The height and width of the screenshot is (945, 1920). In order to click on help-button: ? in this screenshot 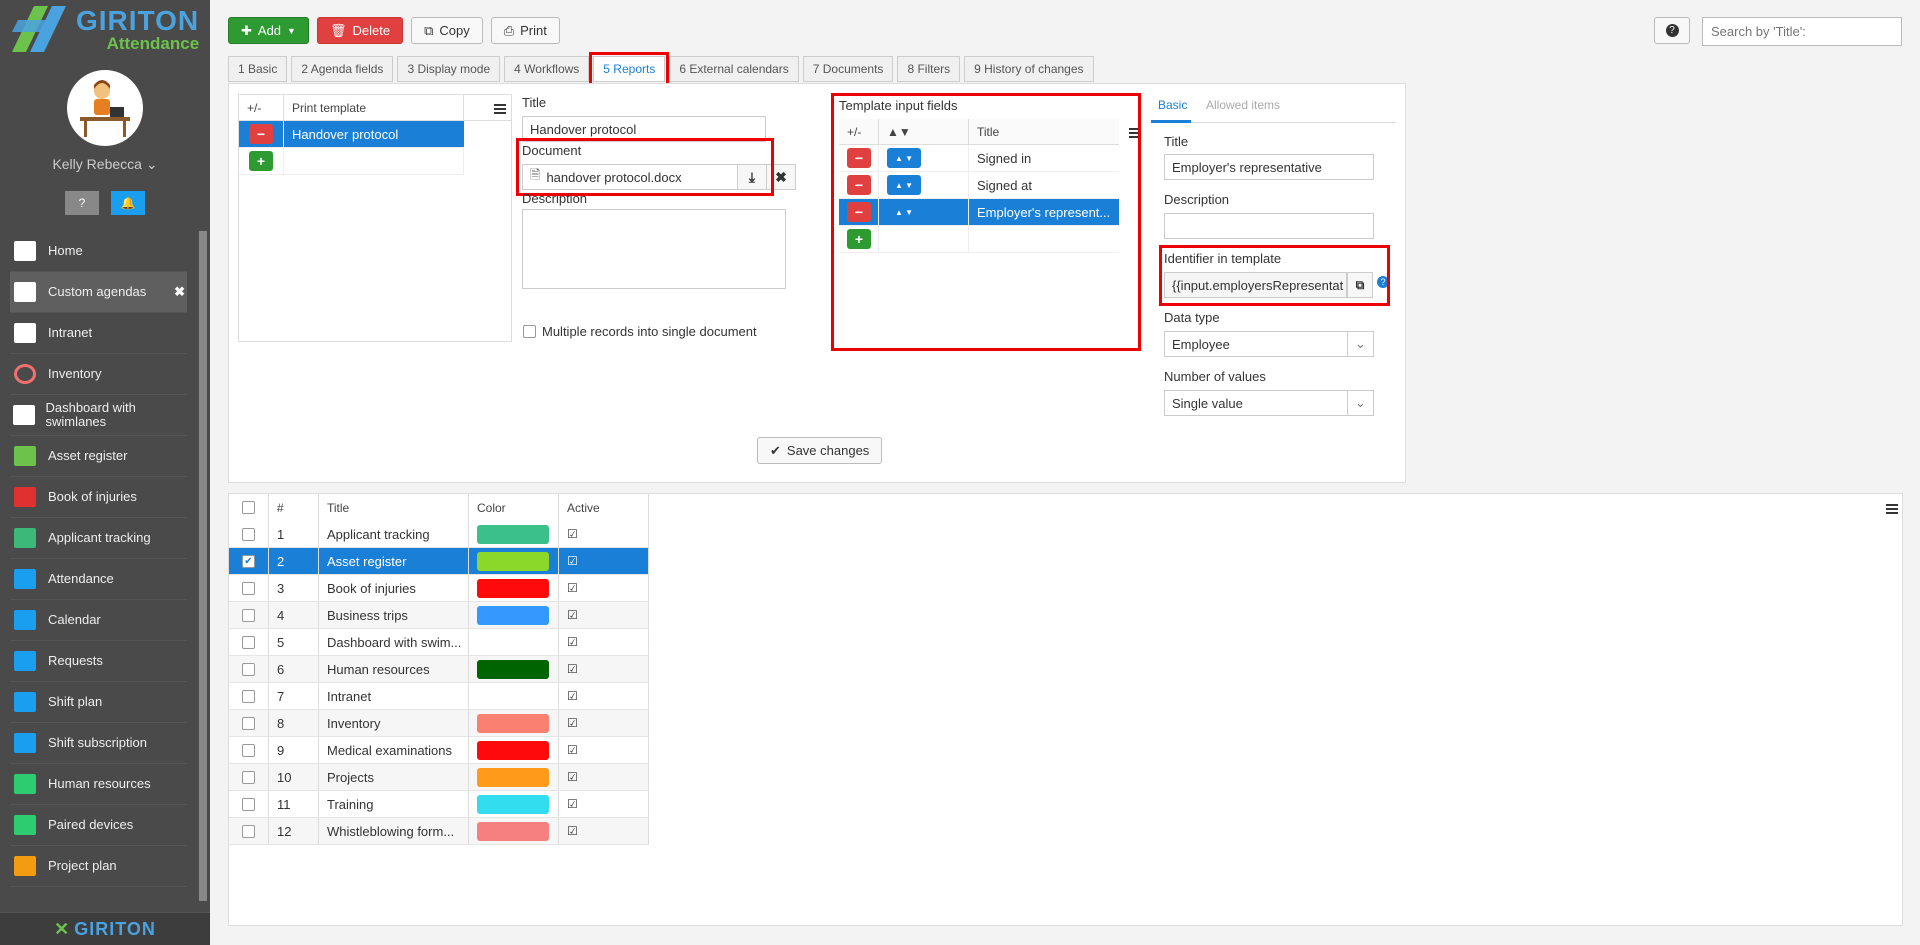, I will do `click(82, 203)`.